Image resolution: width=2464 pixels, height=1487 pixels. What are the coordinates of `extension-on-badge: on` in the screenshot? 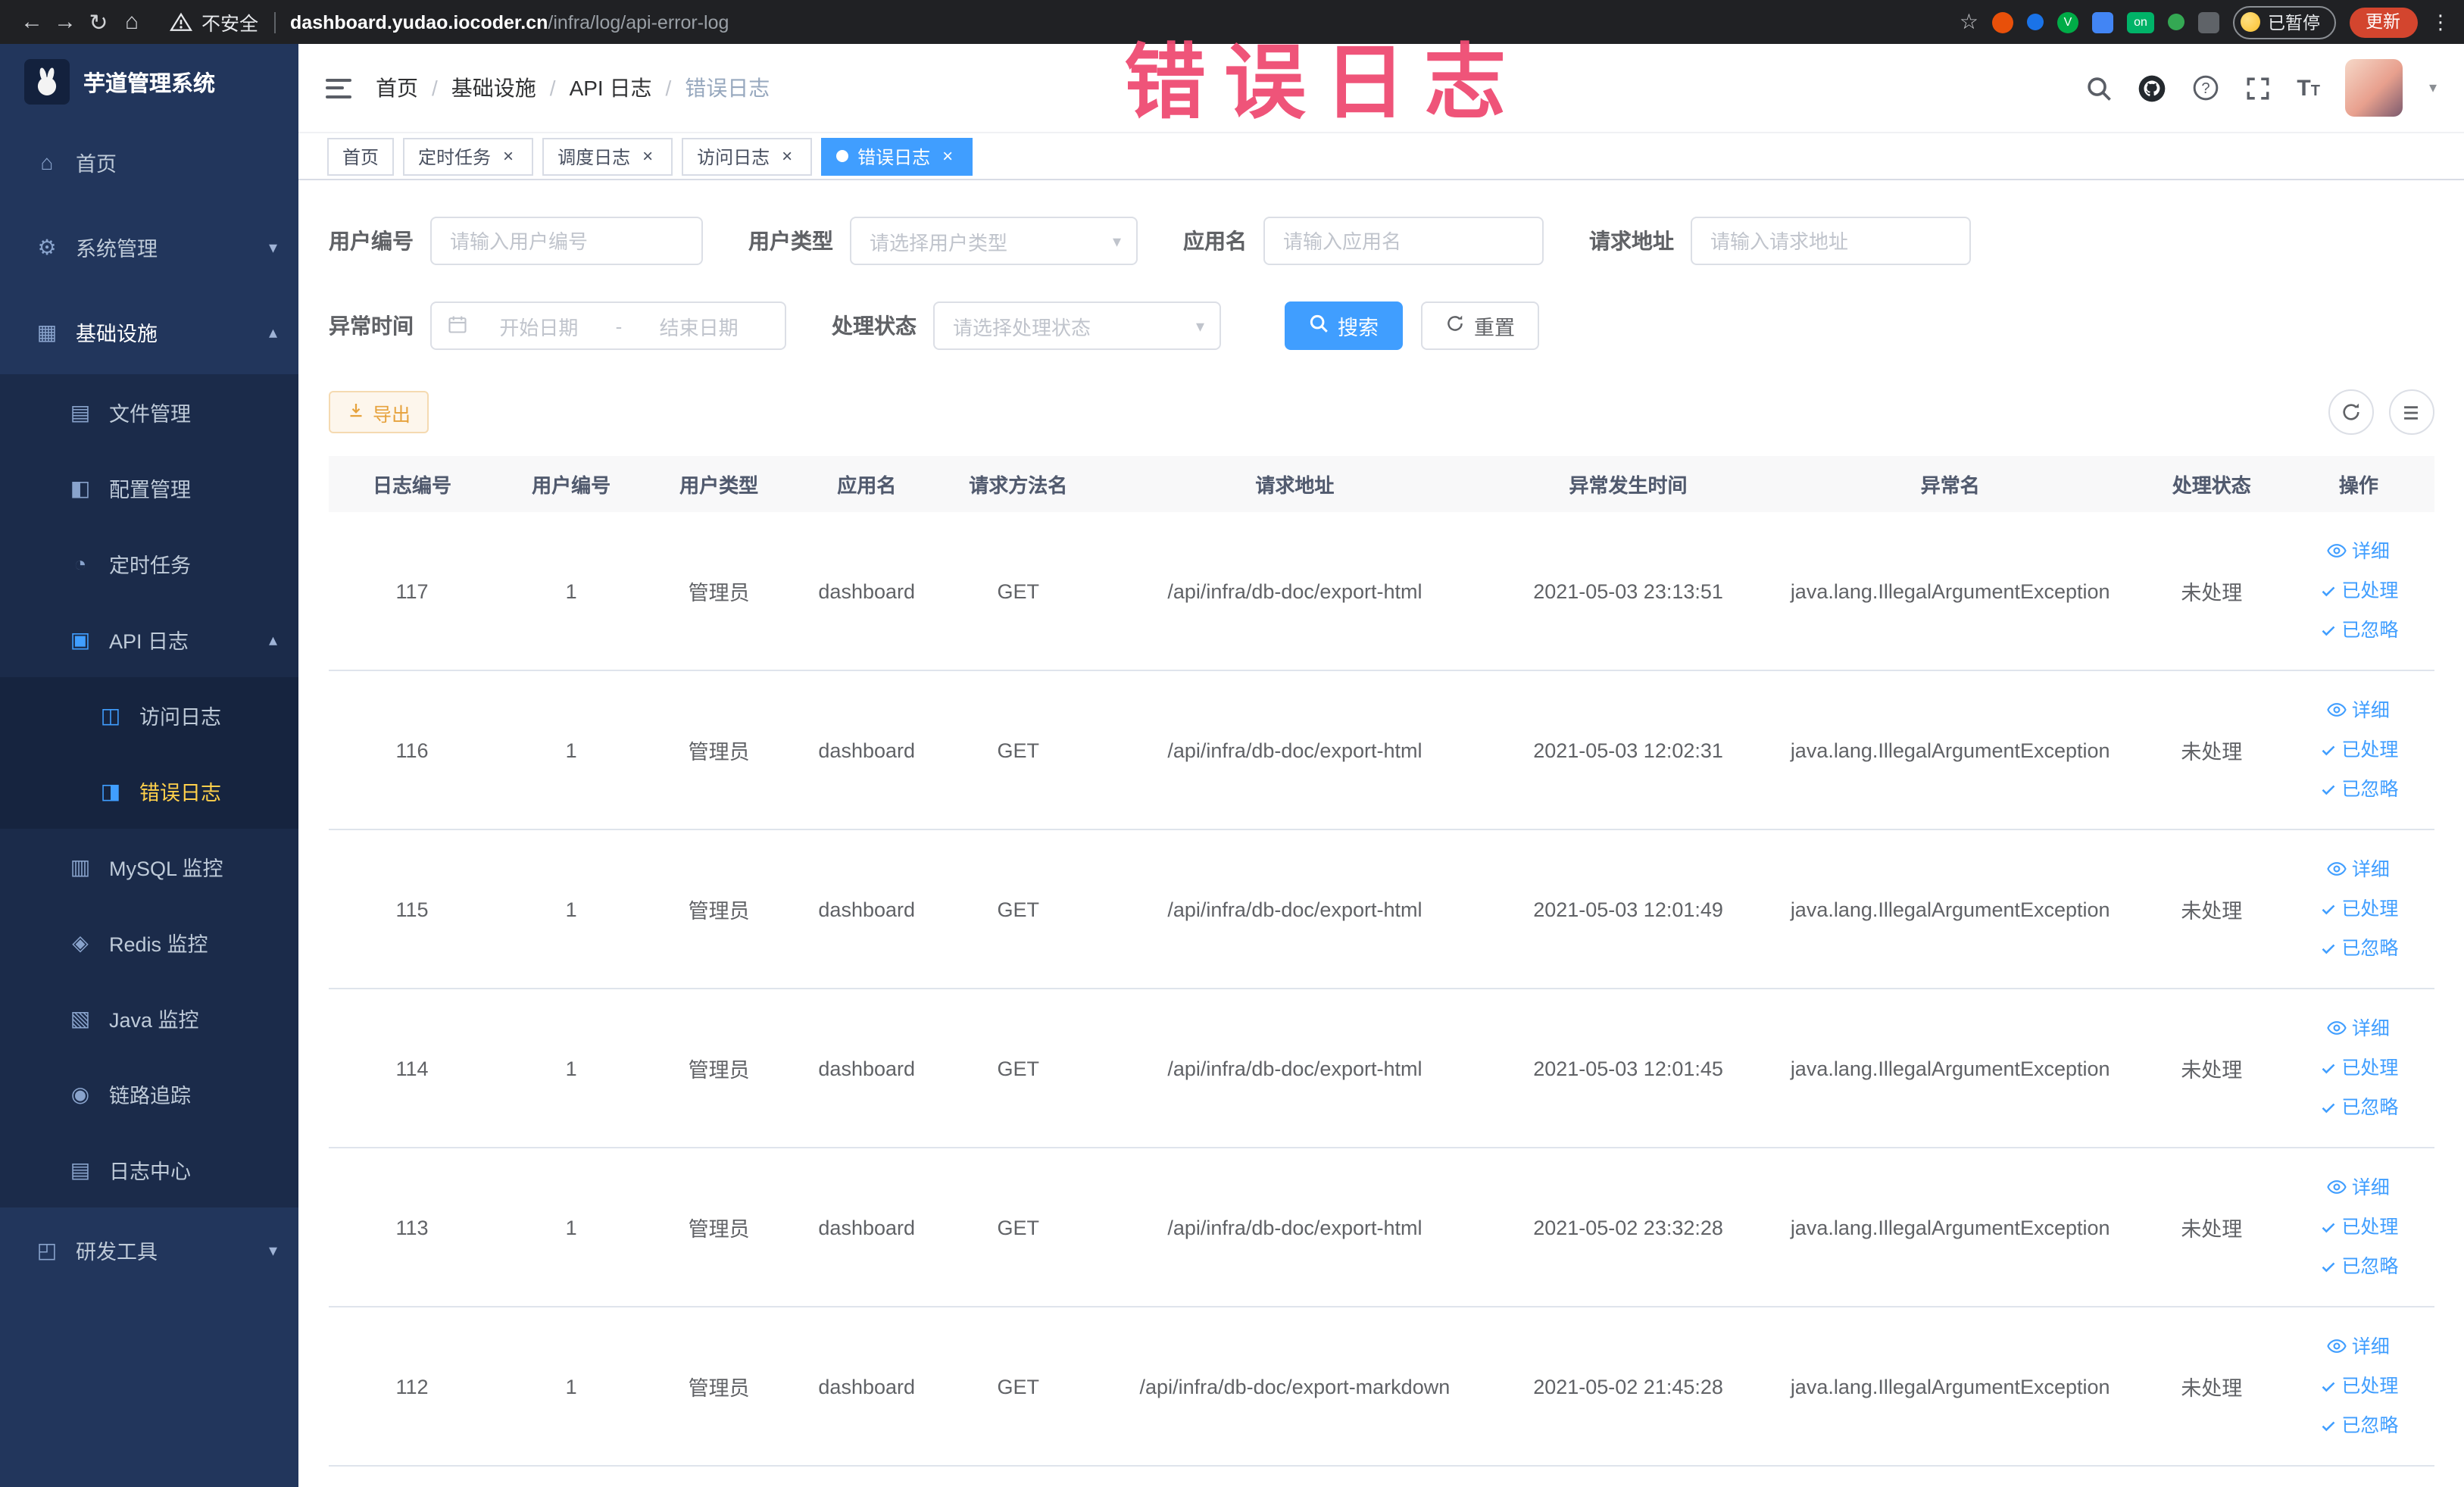 It's located at (2140, 22).